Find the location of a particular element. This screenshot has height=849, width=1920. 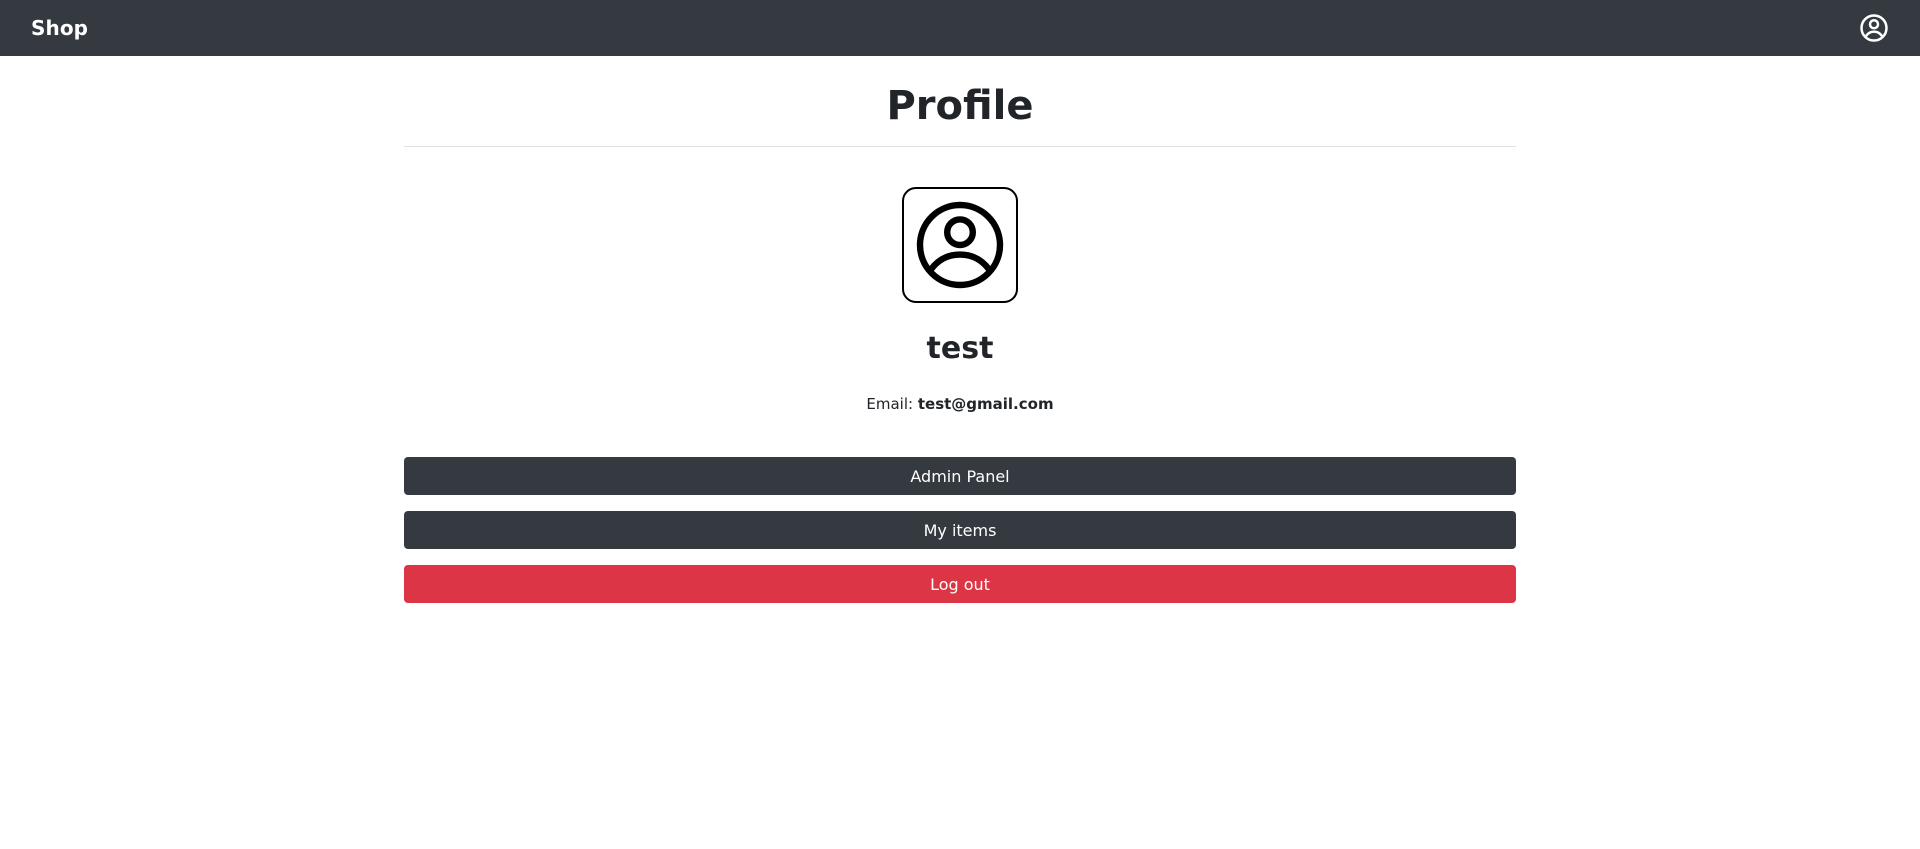

my-items-button: My items is located at coordinates (960, 530).